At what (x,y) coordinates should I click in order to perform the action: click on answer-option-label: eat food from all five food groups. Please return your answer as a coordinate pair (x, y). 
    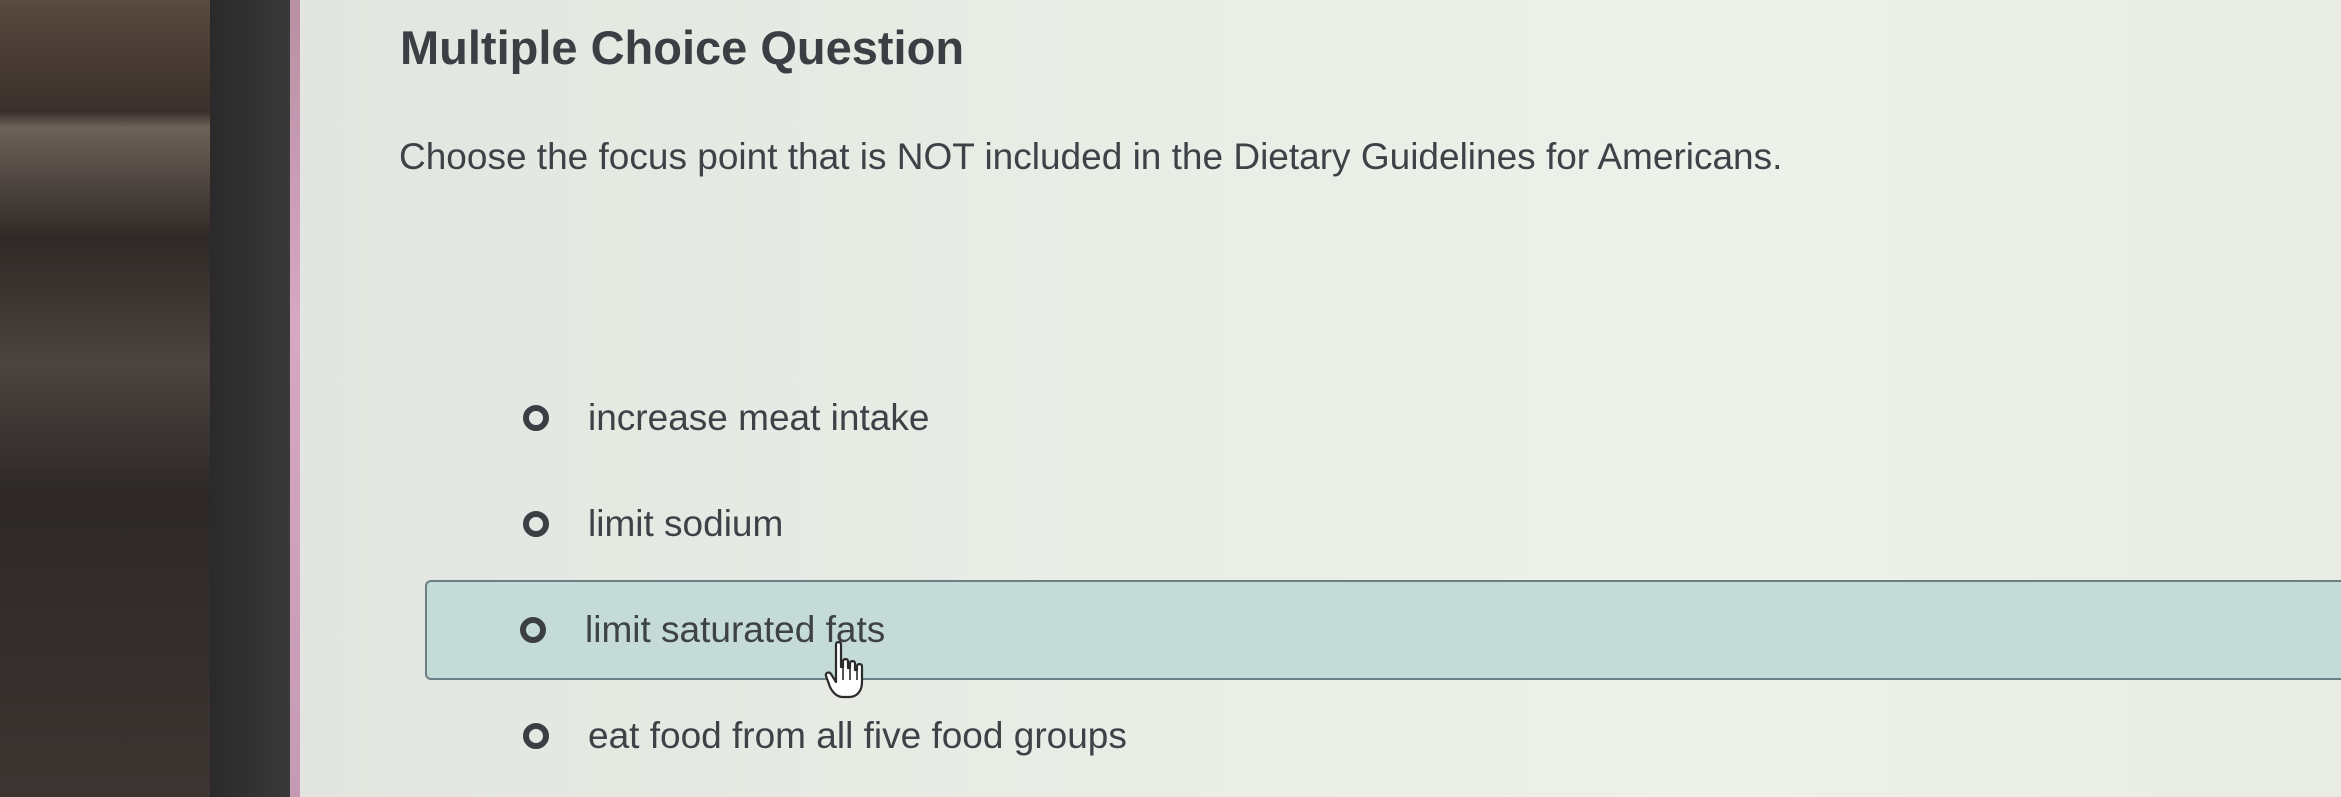
    Looking at the image, I should click on (857, 735).